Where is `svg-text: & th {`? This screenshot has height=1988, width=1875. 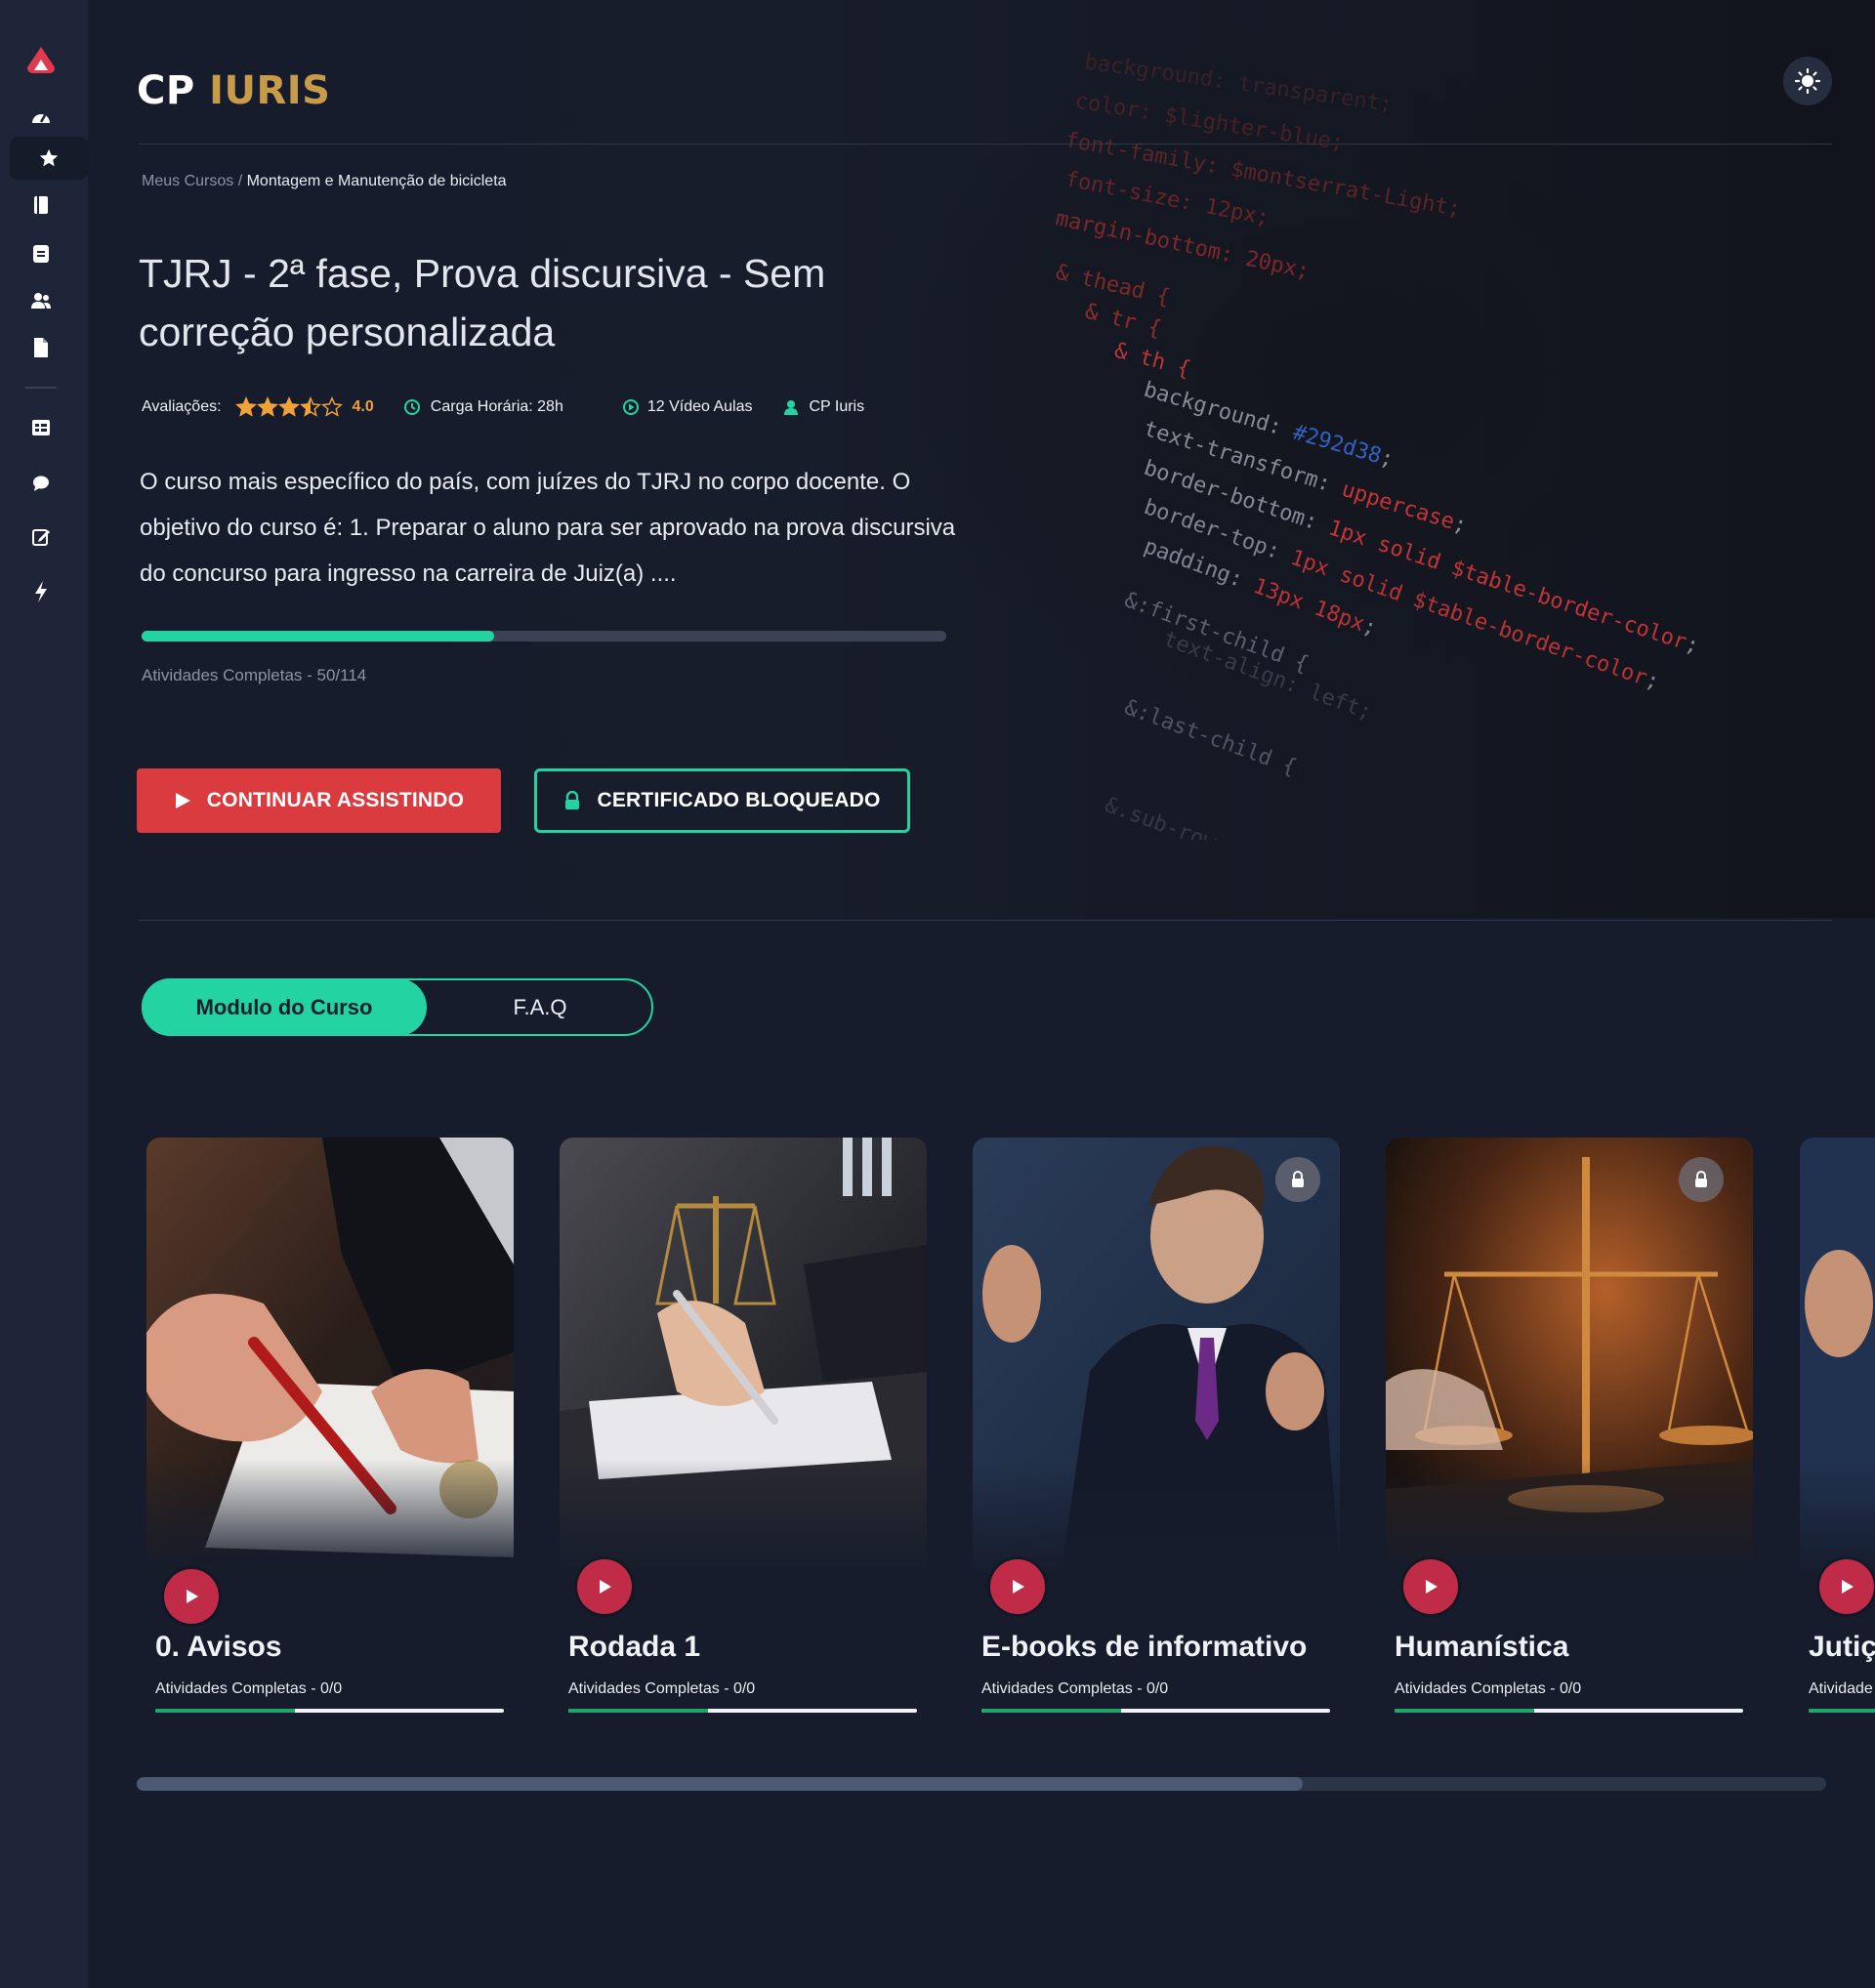
svg-text: & th { is located at coordinates (1151, 361).